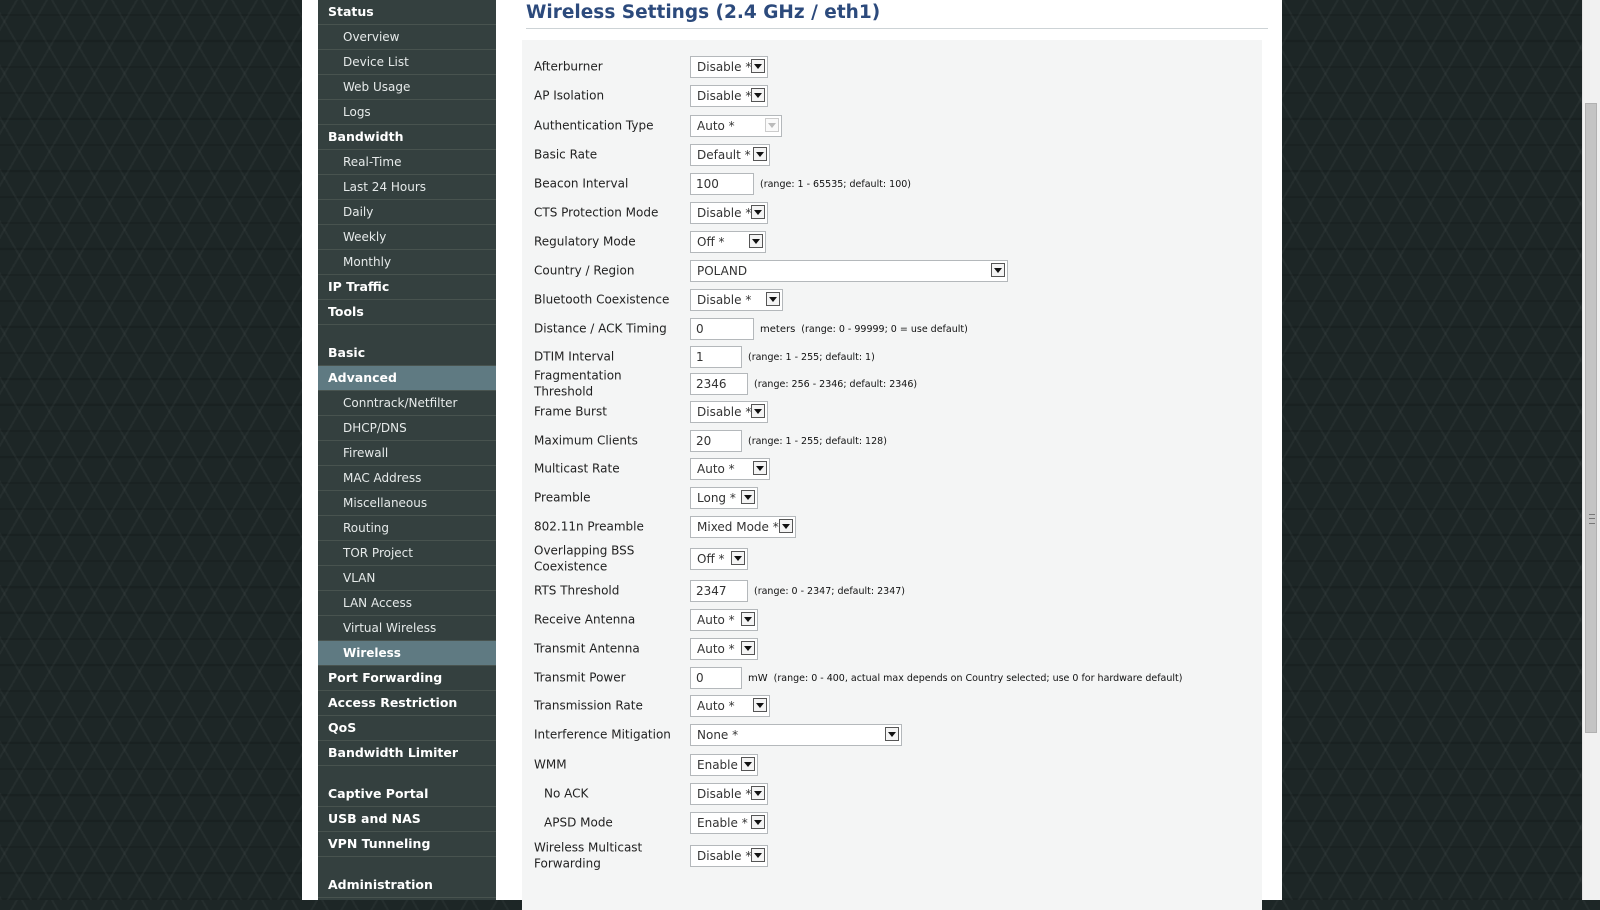 This screenshot has height=910, width=1600. What do you see at coordinates (894, 242) in the screenshot?
I see `form-row-regulatory-mode: Regulatory Mode Off *` at bounding box center [894, 242].